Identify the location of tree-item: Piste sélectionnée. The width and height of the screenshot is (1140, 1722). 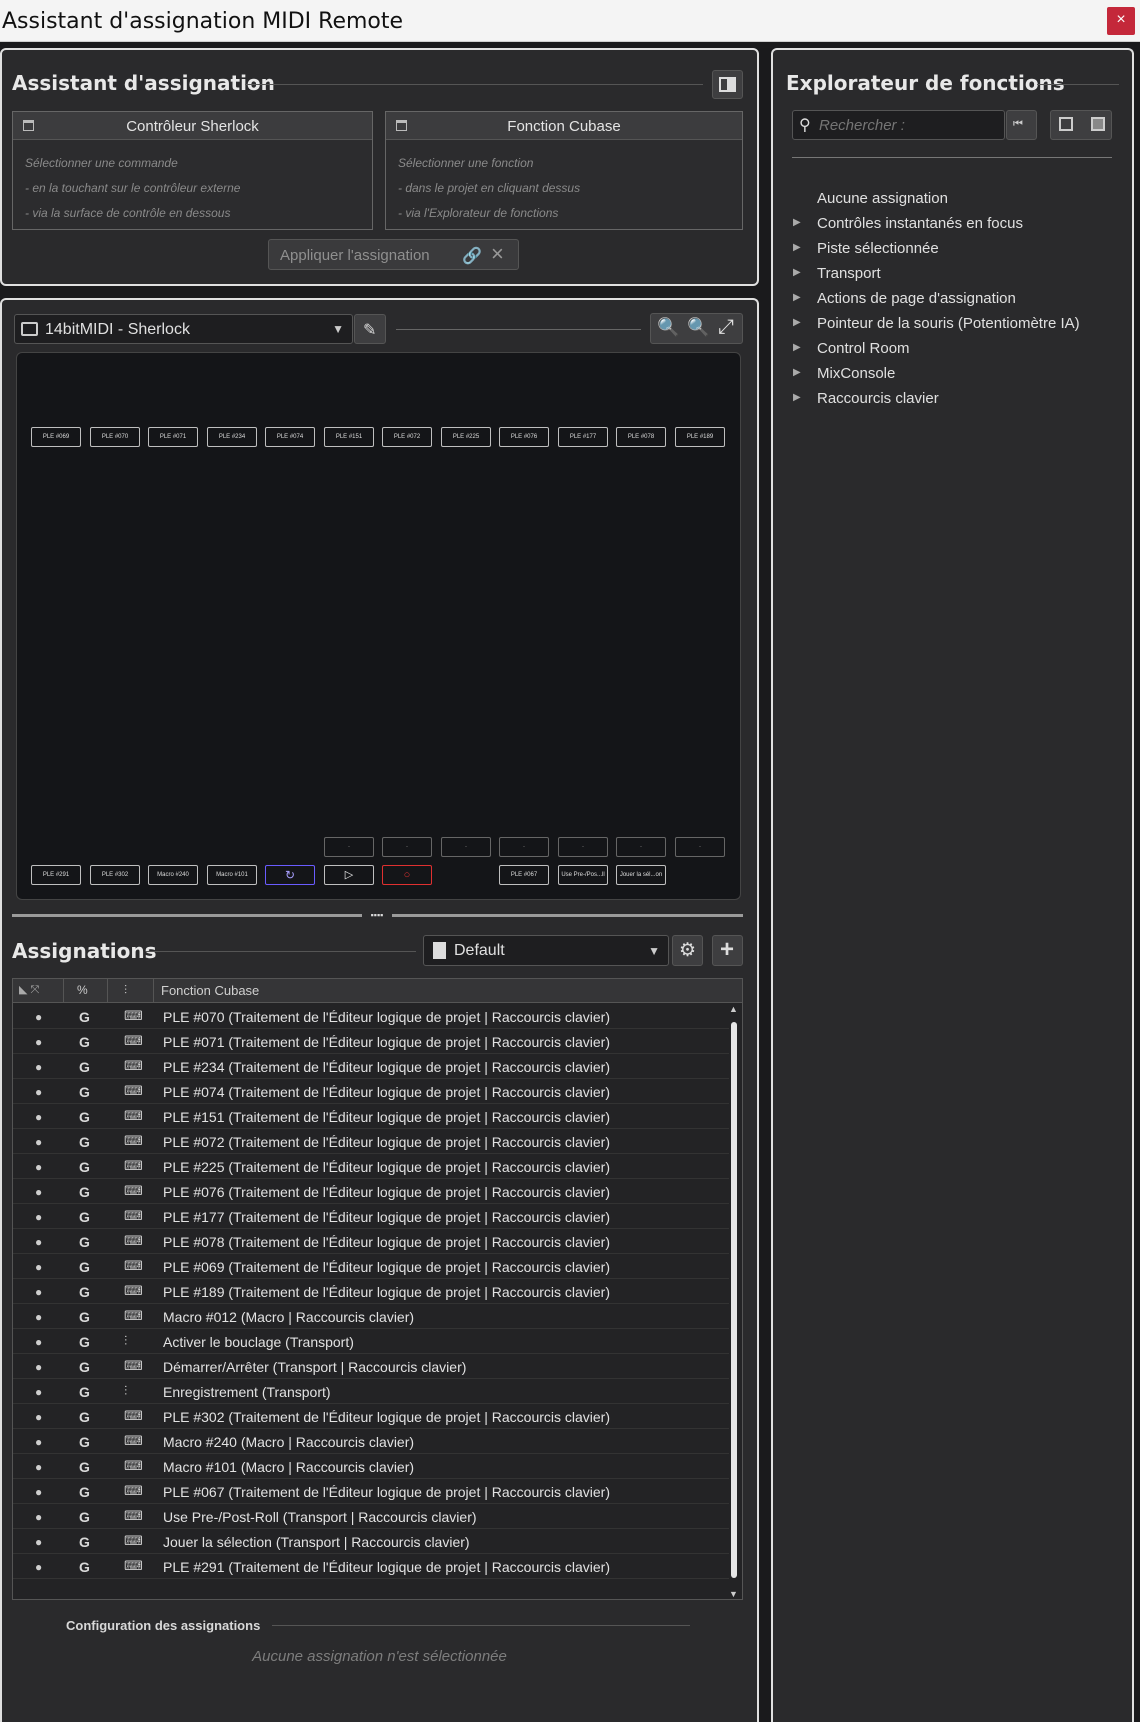
(878, 248).